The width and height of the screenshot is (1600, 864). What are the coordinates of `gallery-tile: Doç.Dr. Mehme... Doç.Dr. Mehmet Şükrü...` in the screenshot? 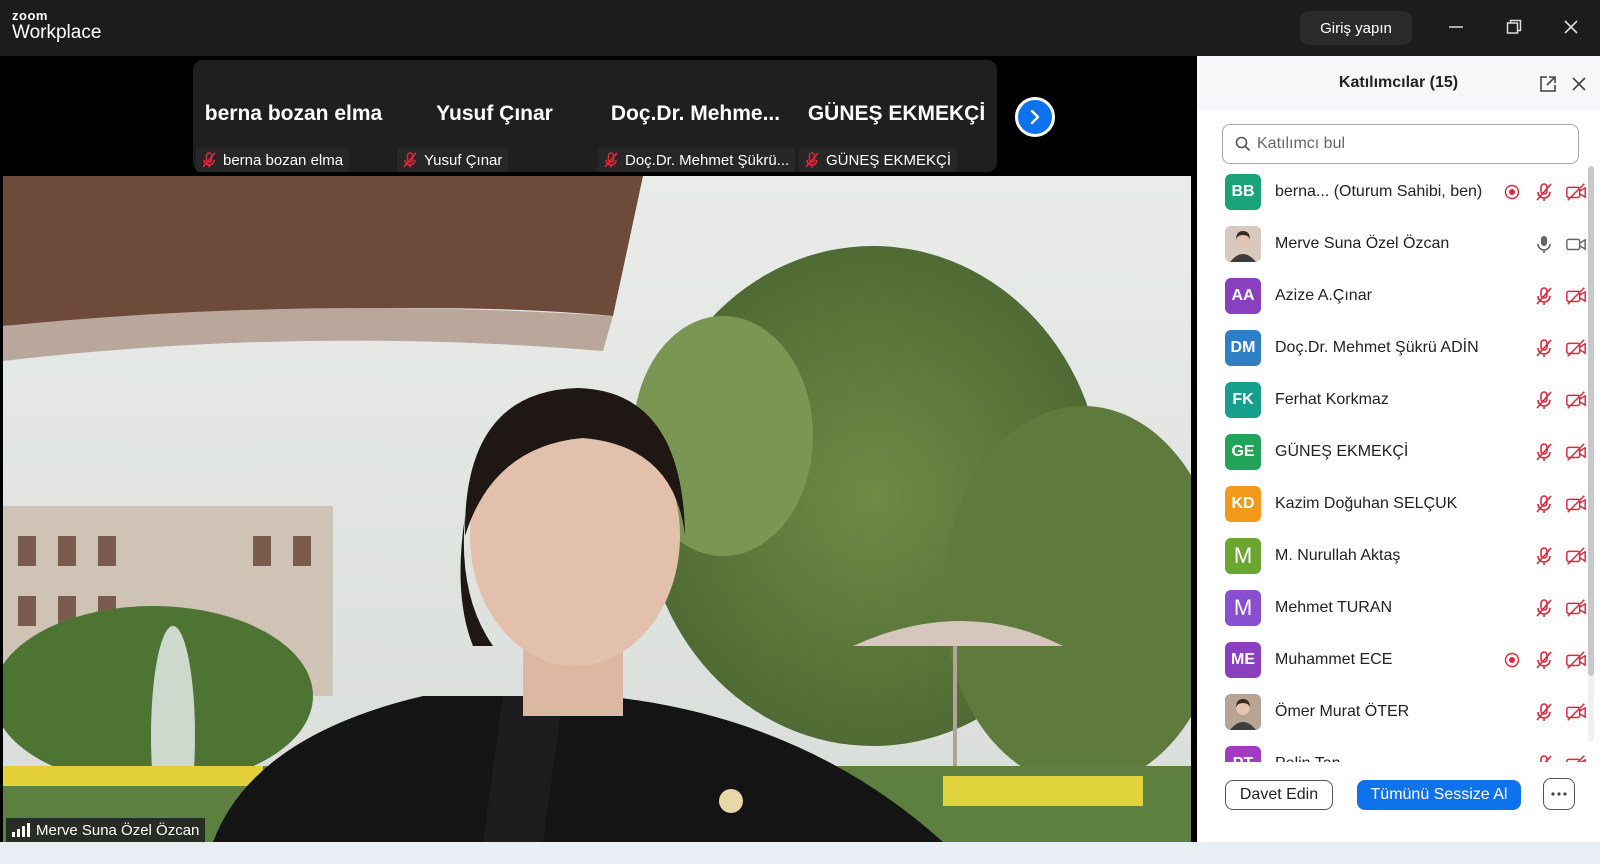 It's located at (695, 116).